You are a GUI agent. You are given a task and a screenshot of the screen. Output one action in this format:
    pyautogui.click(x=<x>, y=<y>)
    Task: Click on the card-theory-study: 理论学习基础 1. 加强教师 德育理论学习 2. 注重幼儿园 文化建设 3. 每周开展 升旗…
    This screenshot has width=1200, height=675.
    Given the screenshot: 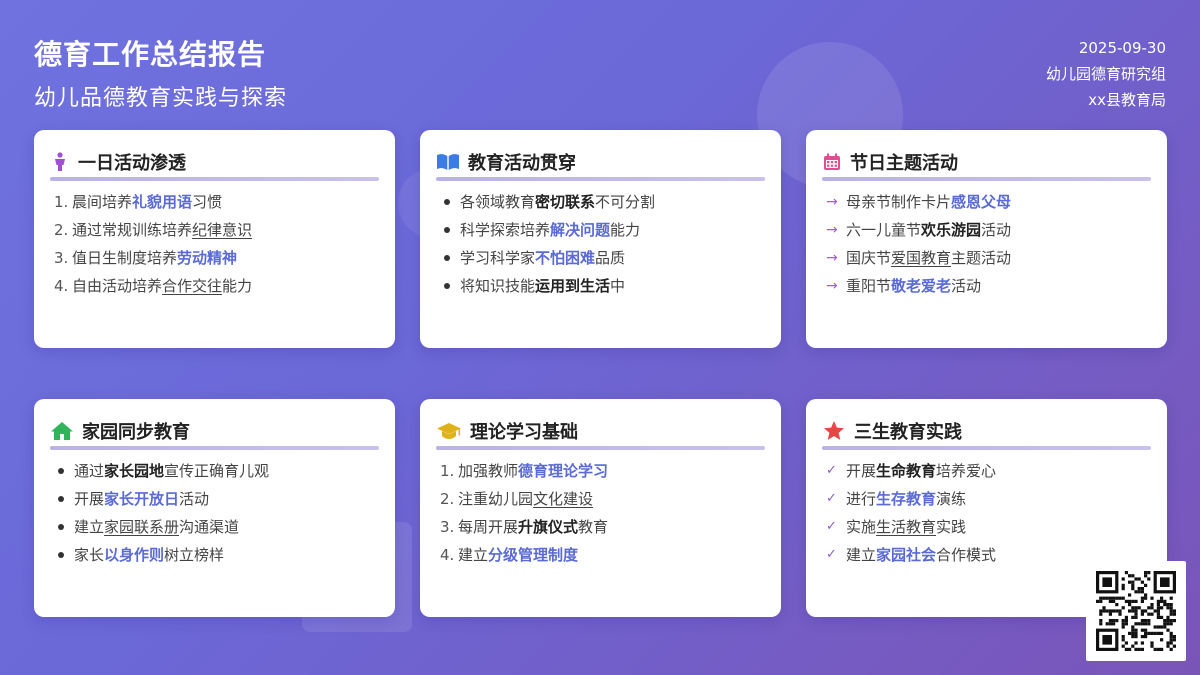 What is the action you would take?
    pyautogui.click(x=600, y=508)
    